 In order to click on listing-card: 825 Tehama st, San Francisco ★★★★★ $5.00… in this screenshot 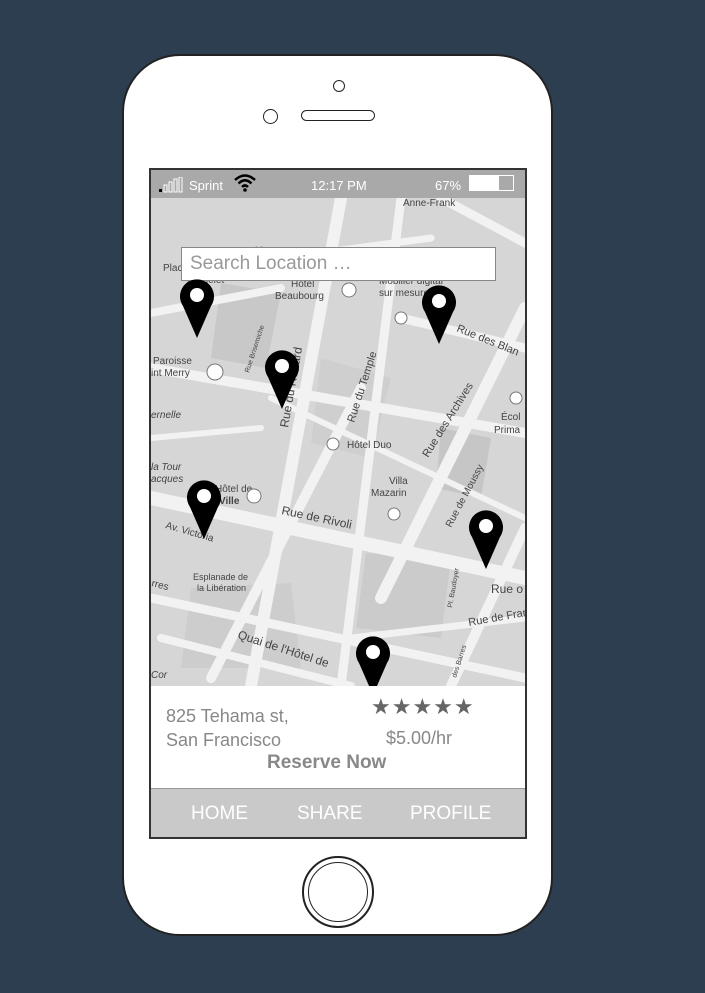, I will do `click(338, 737)`.